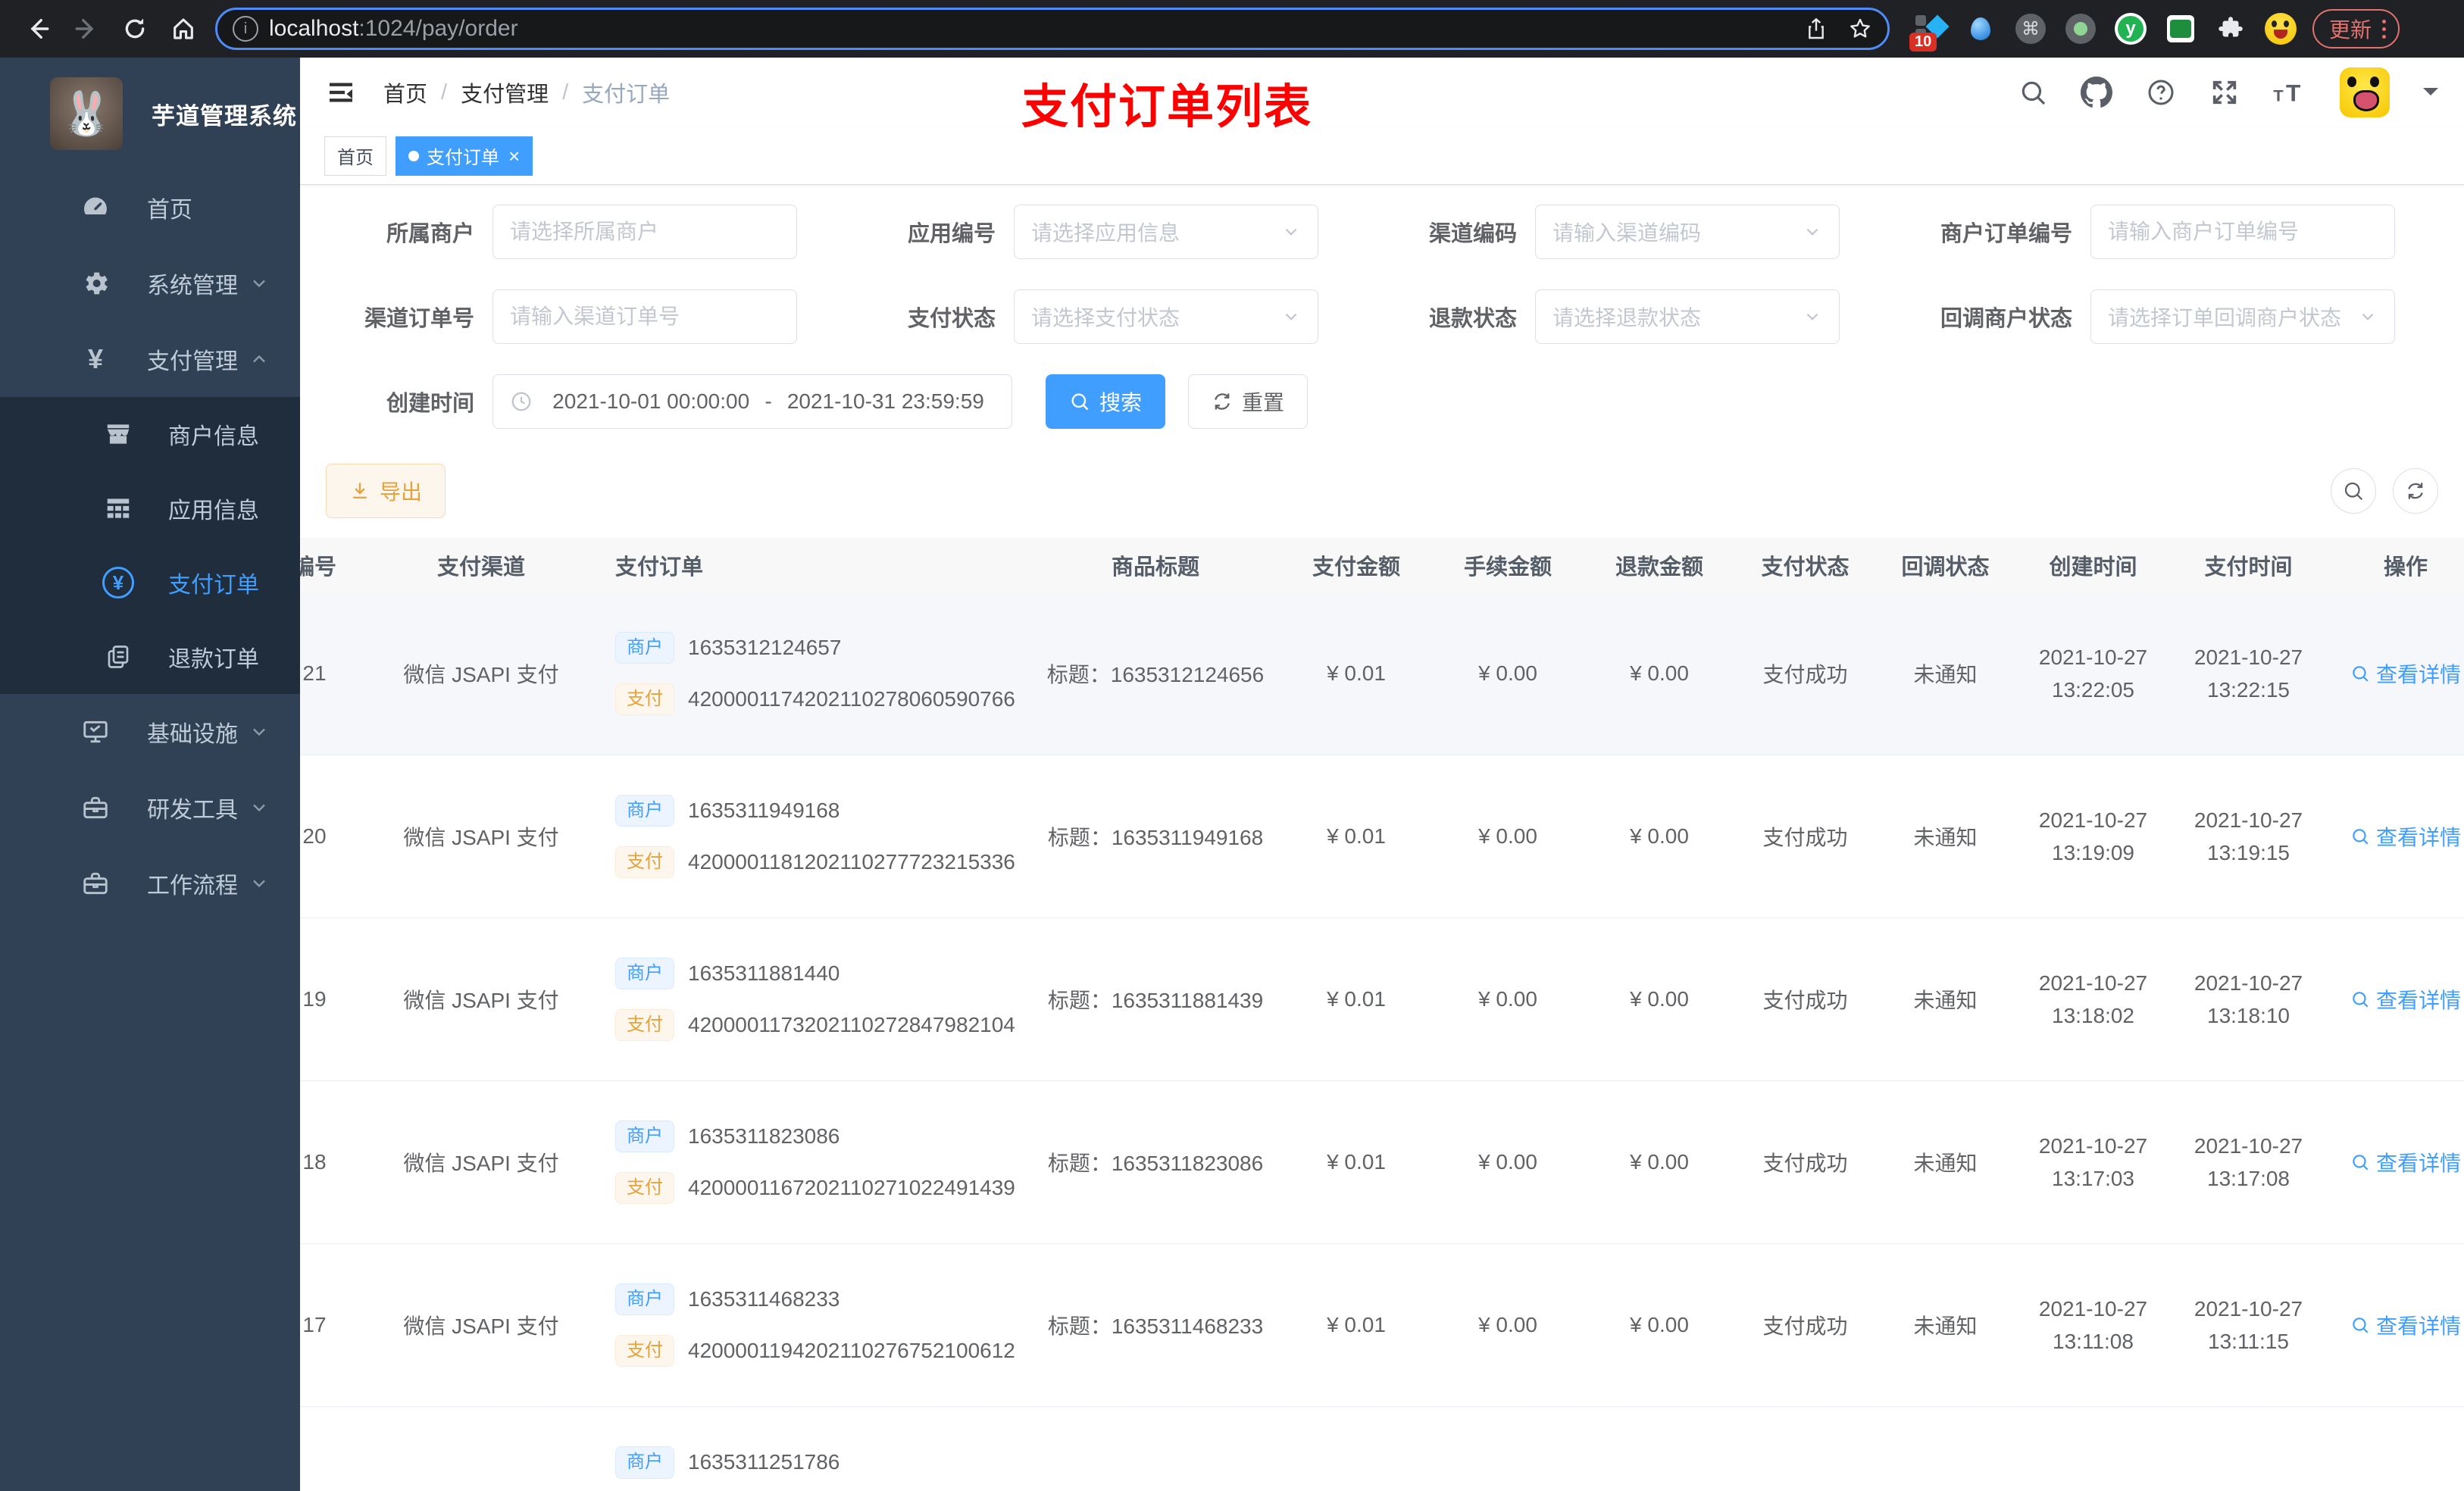 Image resolution: width=2464 pixels, height=1491 pixels. I want to click on browser-extensions: 10 ⌘ y, so click(2103, 32).